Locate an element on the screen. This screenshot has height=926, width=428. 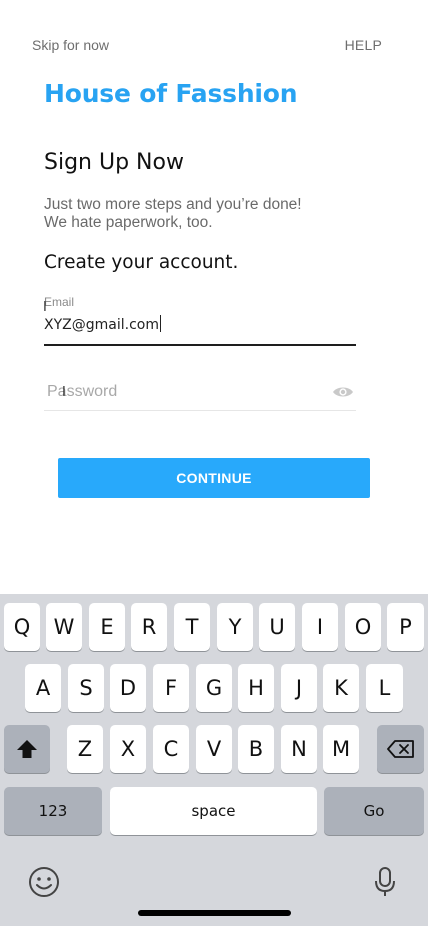
email-value: XYZ@gmail.com is located at coordinates (101, 325).